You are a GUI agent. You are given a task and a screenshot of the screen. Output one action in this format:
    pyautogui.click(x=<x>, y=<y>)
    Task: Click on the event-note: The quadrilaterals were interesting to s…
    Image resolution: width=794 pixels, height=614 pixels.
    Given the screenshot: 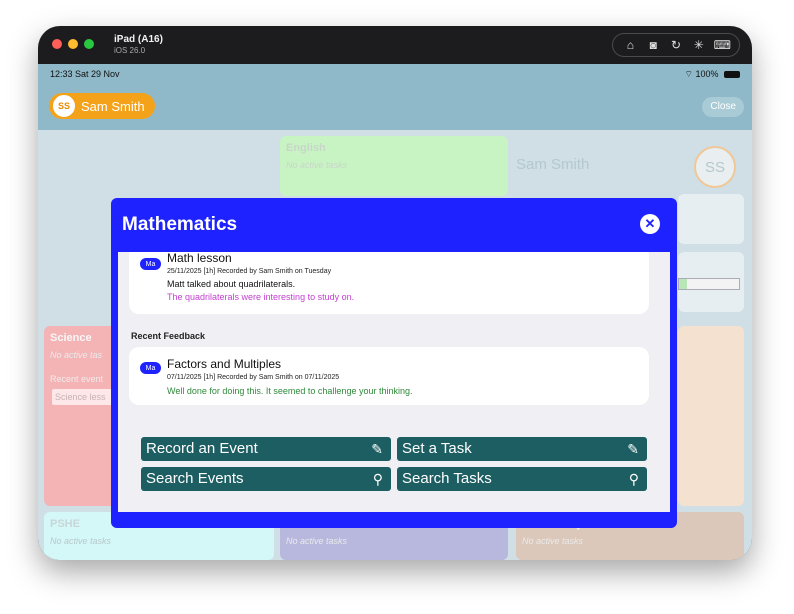 What is the action you would take?
    pyautogui.click(x=261, y=297)
    